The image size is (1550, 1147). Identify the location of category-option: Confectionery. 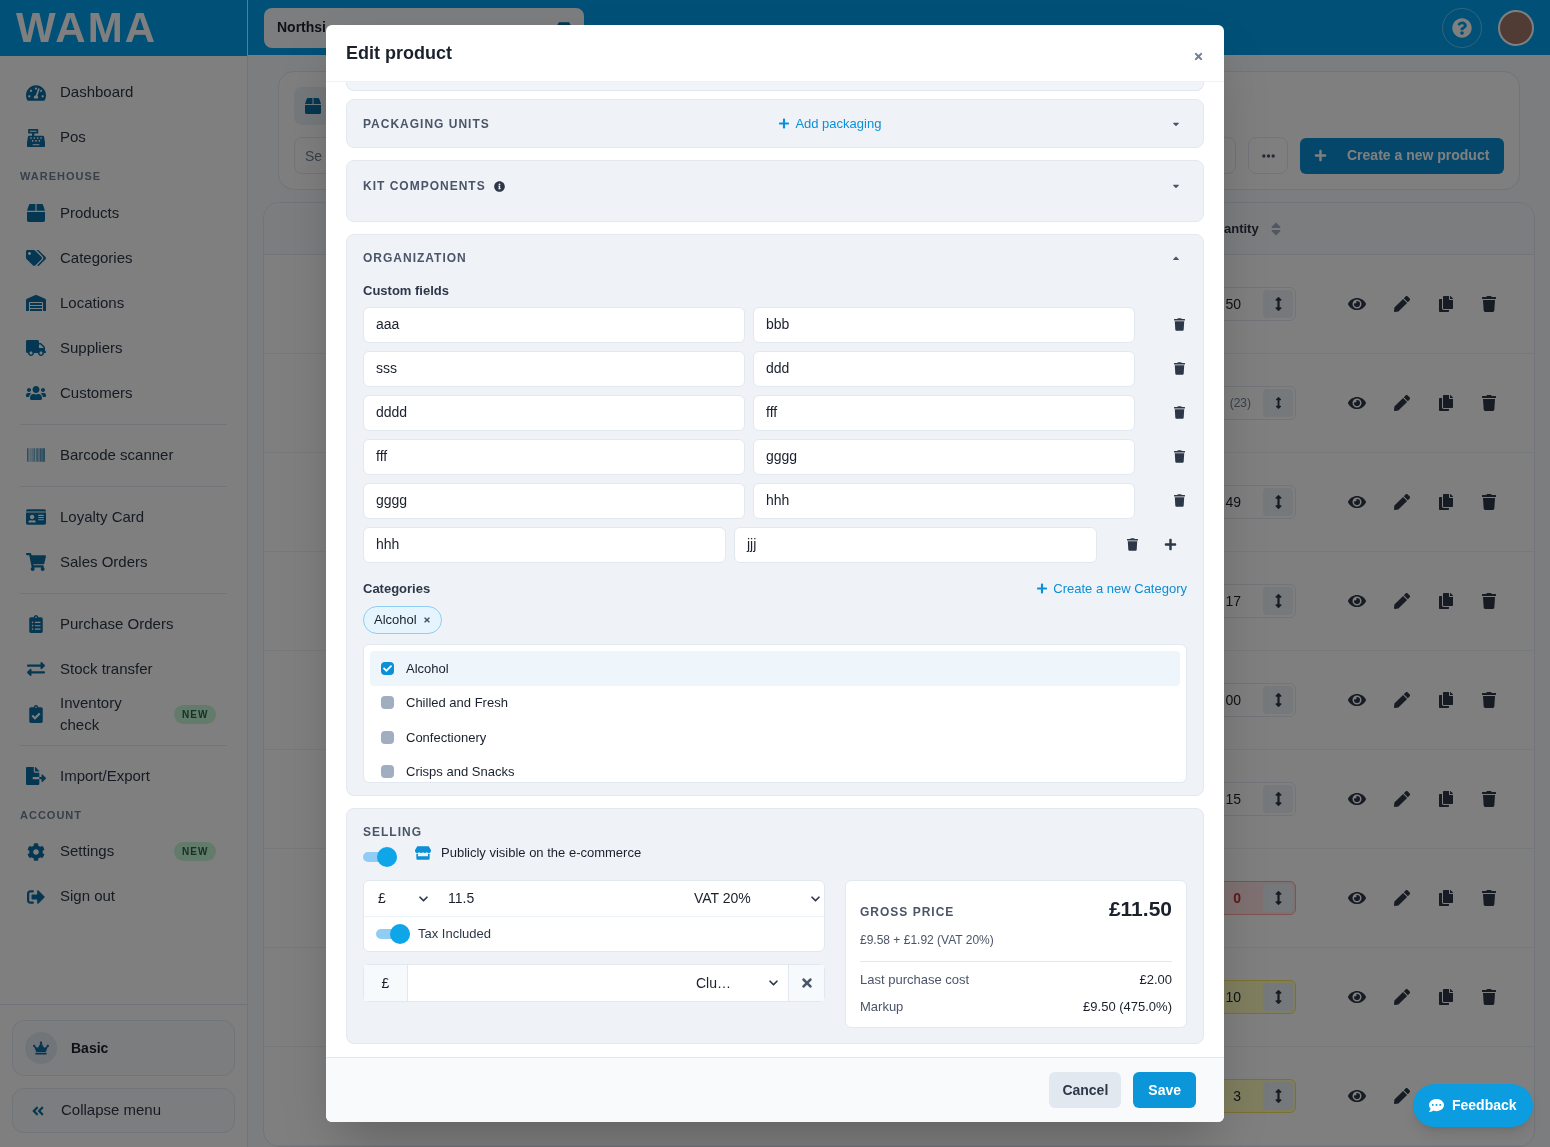
(775, 737).